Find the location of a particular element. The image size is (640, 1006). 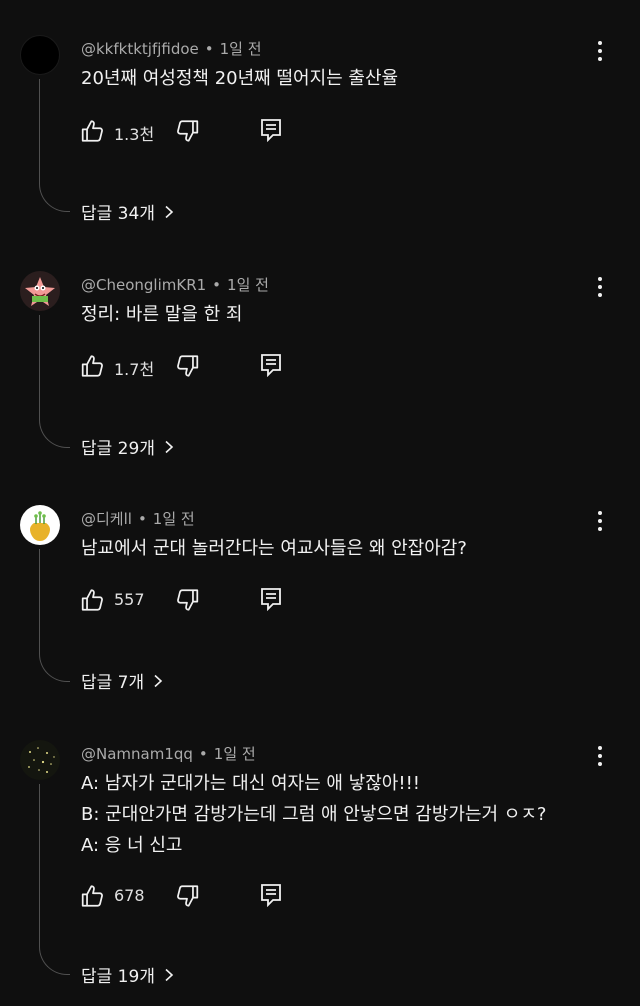

comment-meta: @CheonglimKR1 • 1일 전 is located at coordinates (175, 284).